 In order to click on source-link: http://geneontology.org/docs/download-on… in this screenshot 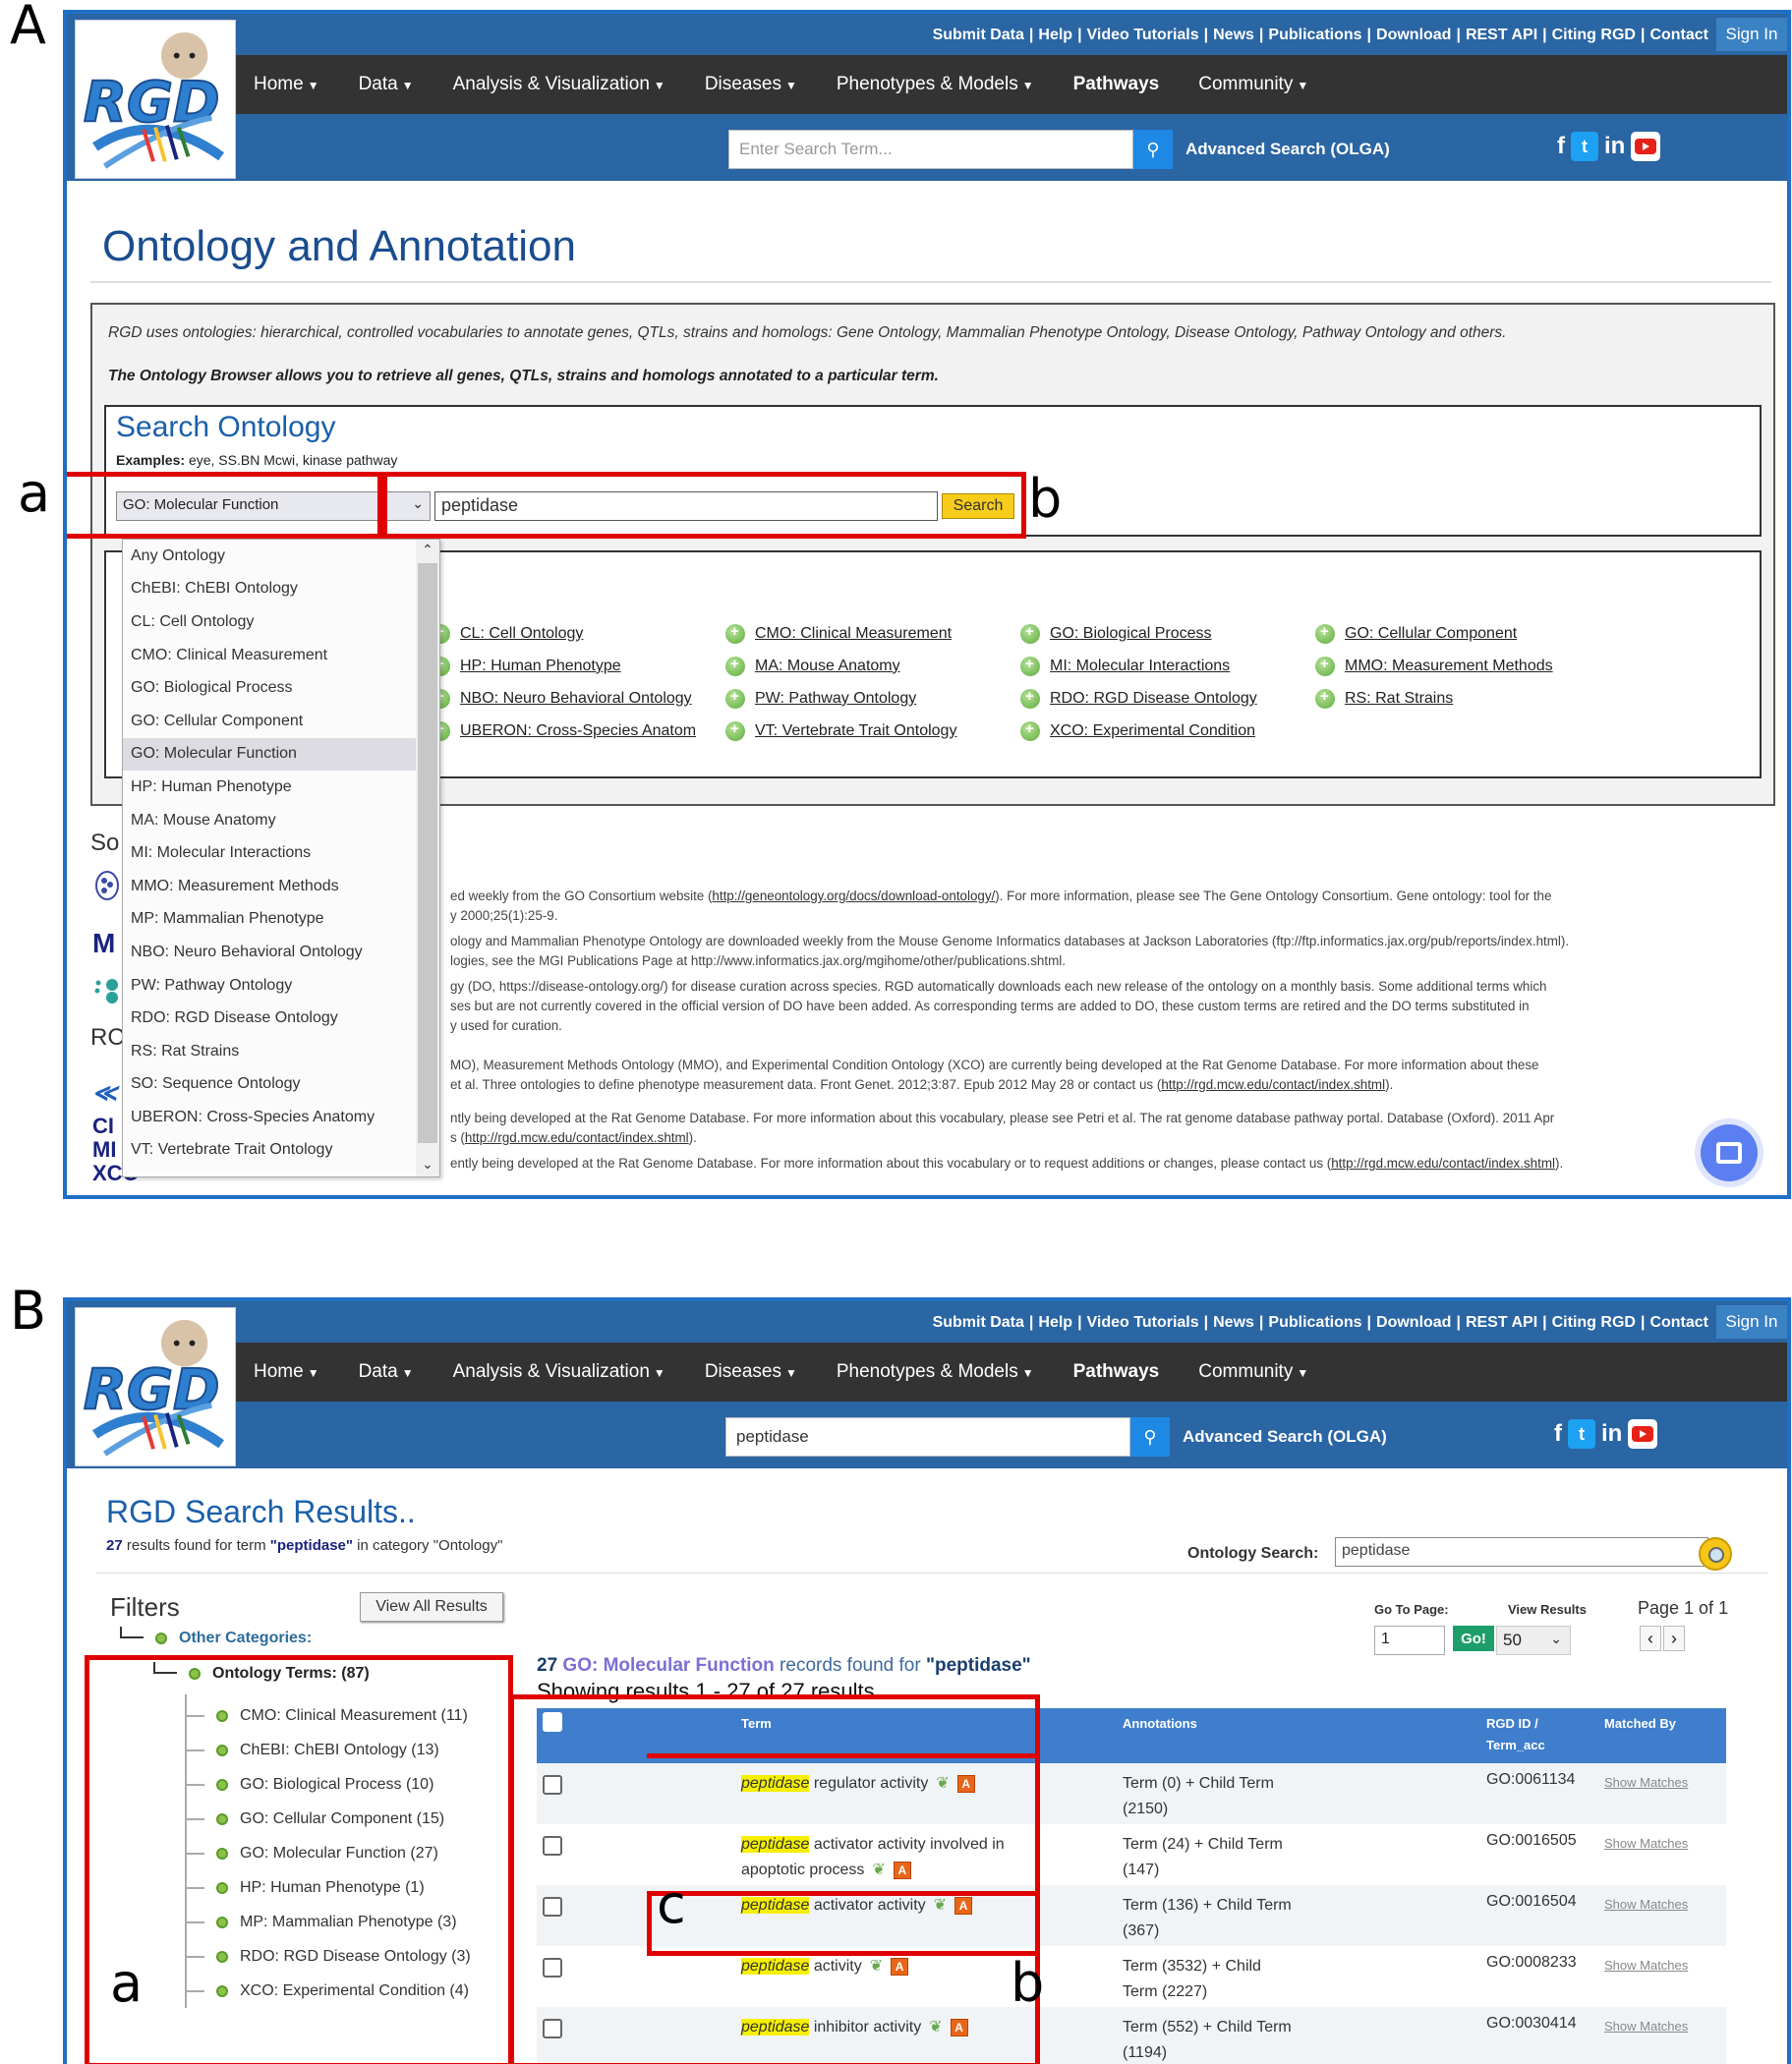, I will do `click(854, 896)`.